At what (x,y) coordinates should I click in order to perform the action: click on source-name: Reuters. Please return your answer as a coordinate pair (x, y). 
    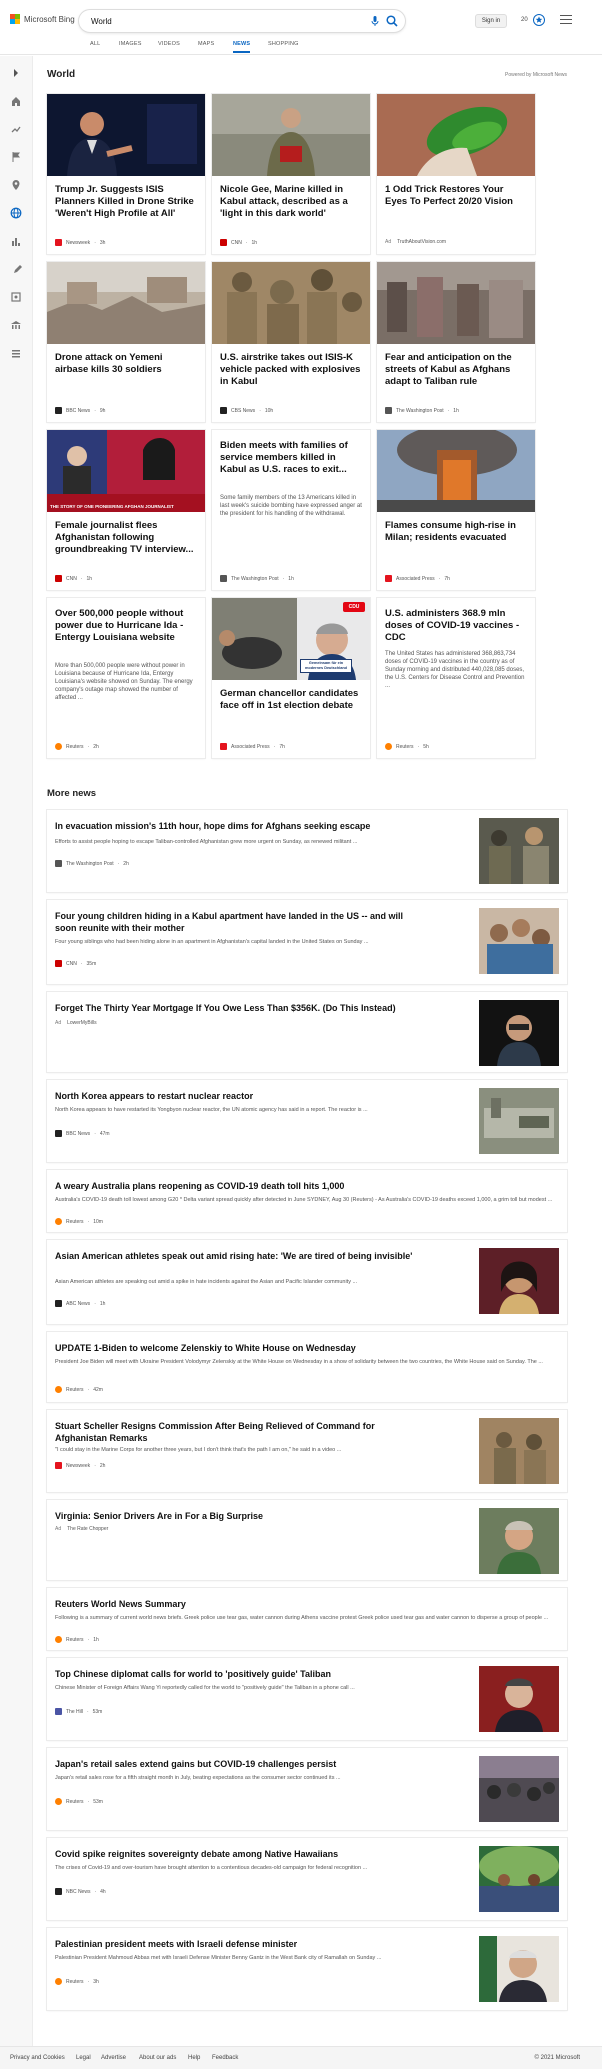
    Looking at the image, I should click on (75, 1639).